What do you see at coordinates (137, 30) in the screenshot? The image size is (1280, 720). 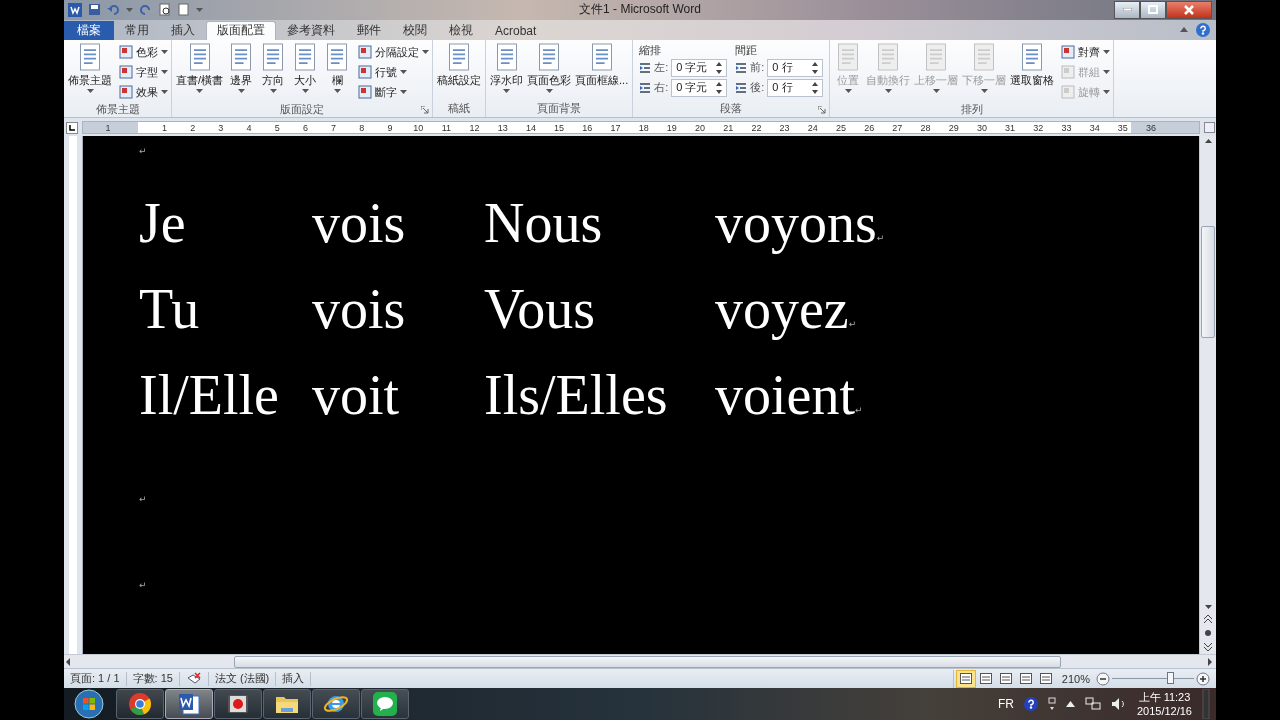 I see `ribbon-tab: 常用` at bounding box center [137, 30].